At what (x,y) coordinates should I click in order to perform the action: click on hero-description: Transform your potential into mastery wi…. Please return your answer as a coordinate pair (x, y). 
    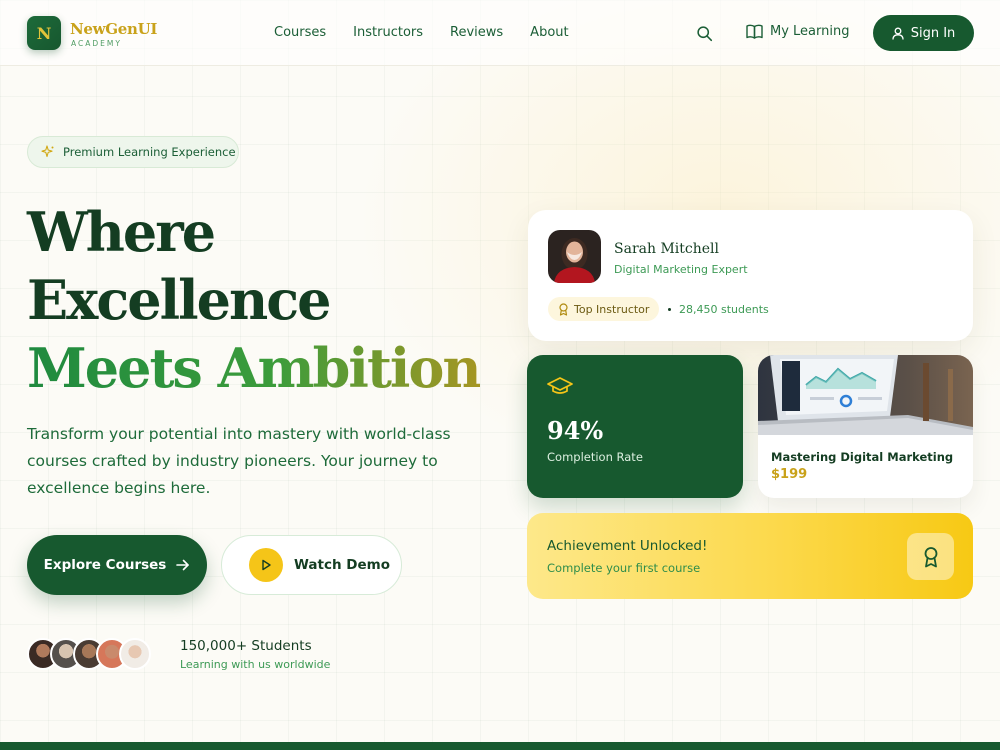
    Looking at the image, I should click on (239, 461).